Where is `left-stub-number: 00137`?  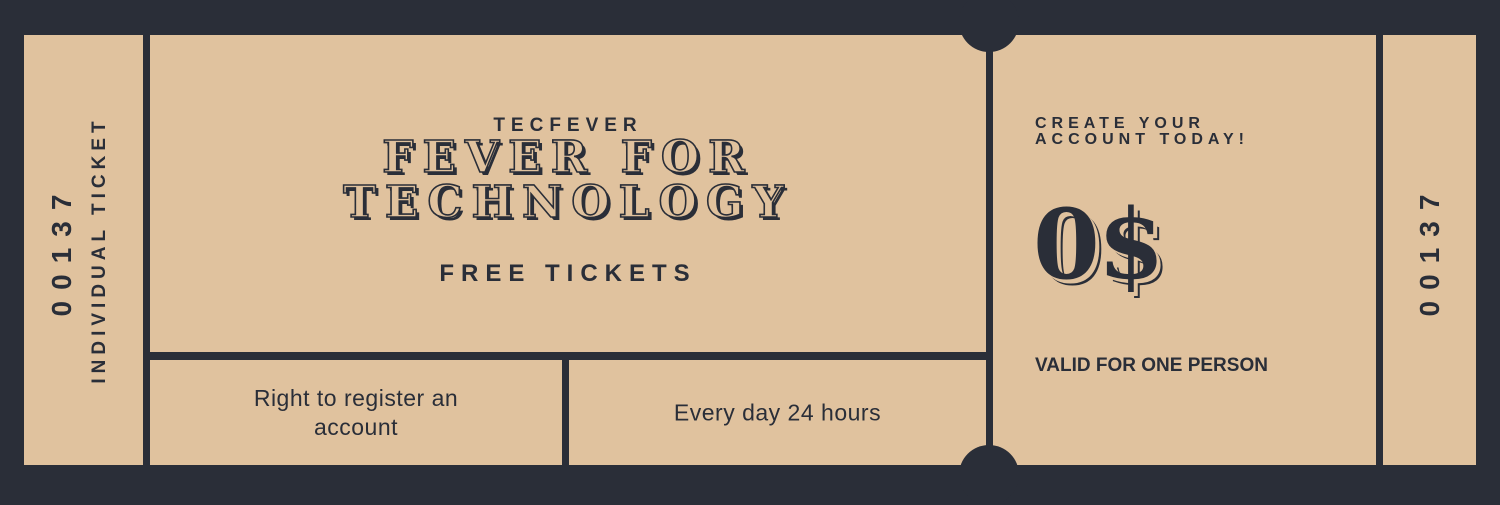 left-stub-number: 00137 is located at coordinates (61, 250).